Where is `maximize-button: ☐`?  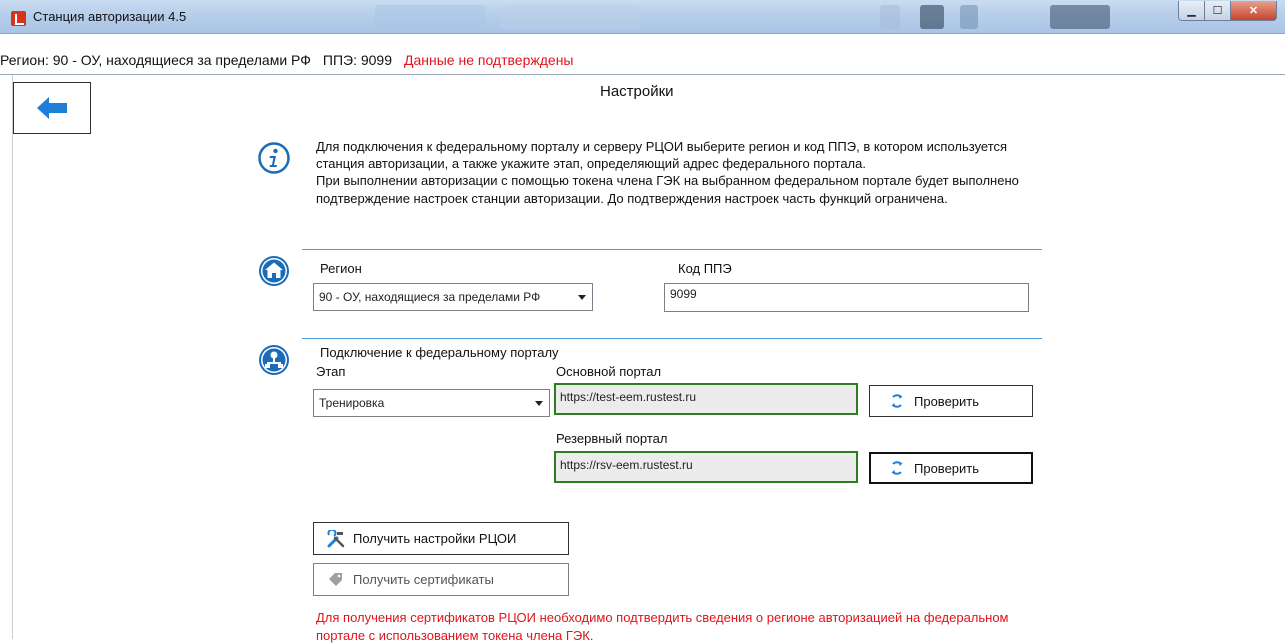 maximize-button: ☐ is located at coordinates (1218, 11).